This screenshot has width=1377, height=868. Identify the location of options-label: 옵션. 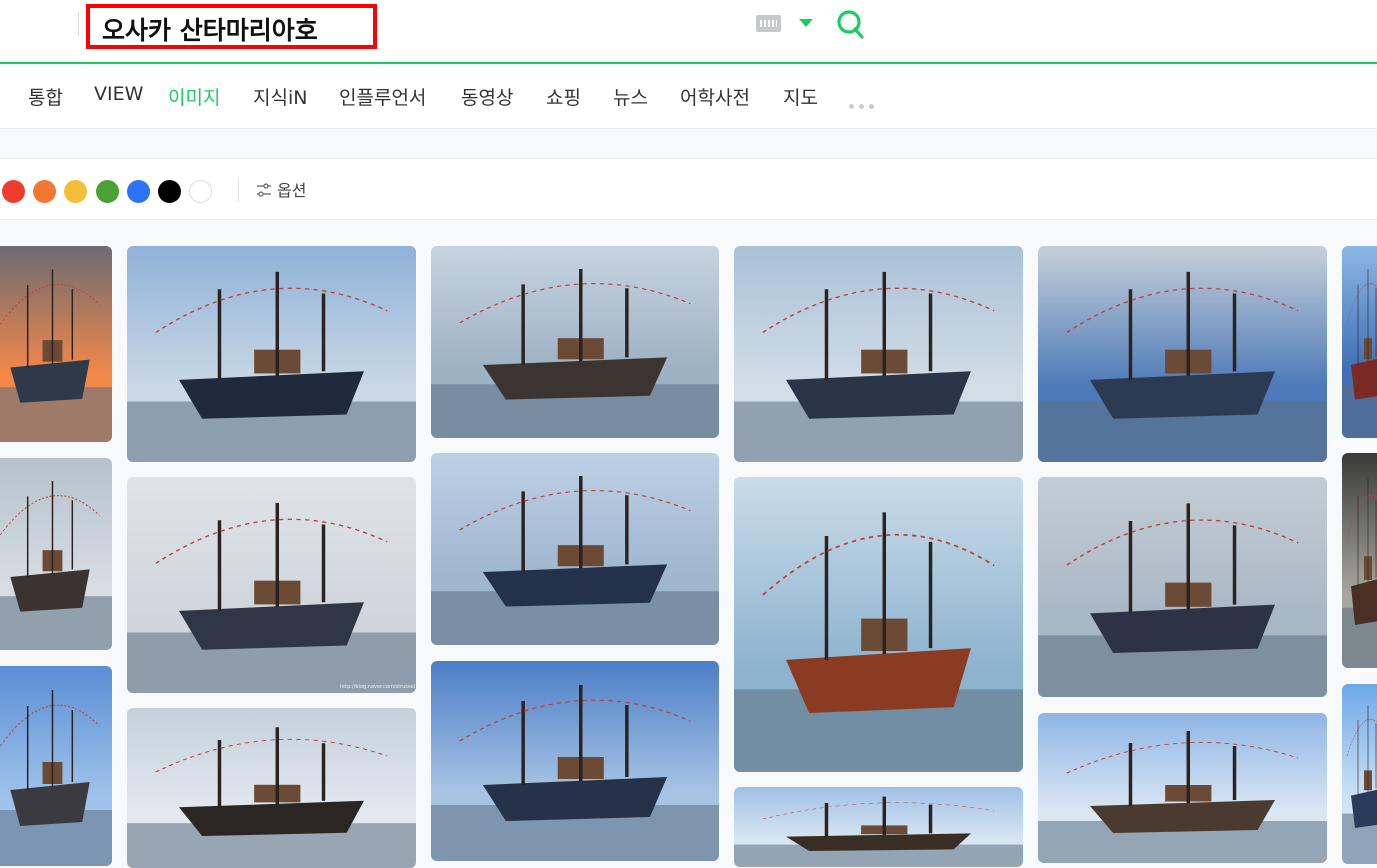
(292, 190).